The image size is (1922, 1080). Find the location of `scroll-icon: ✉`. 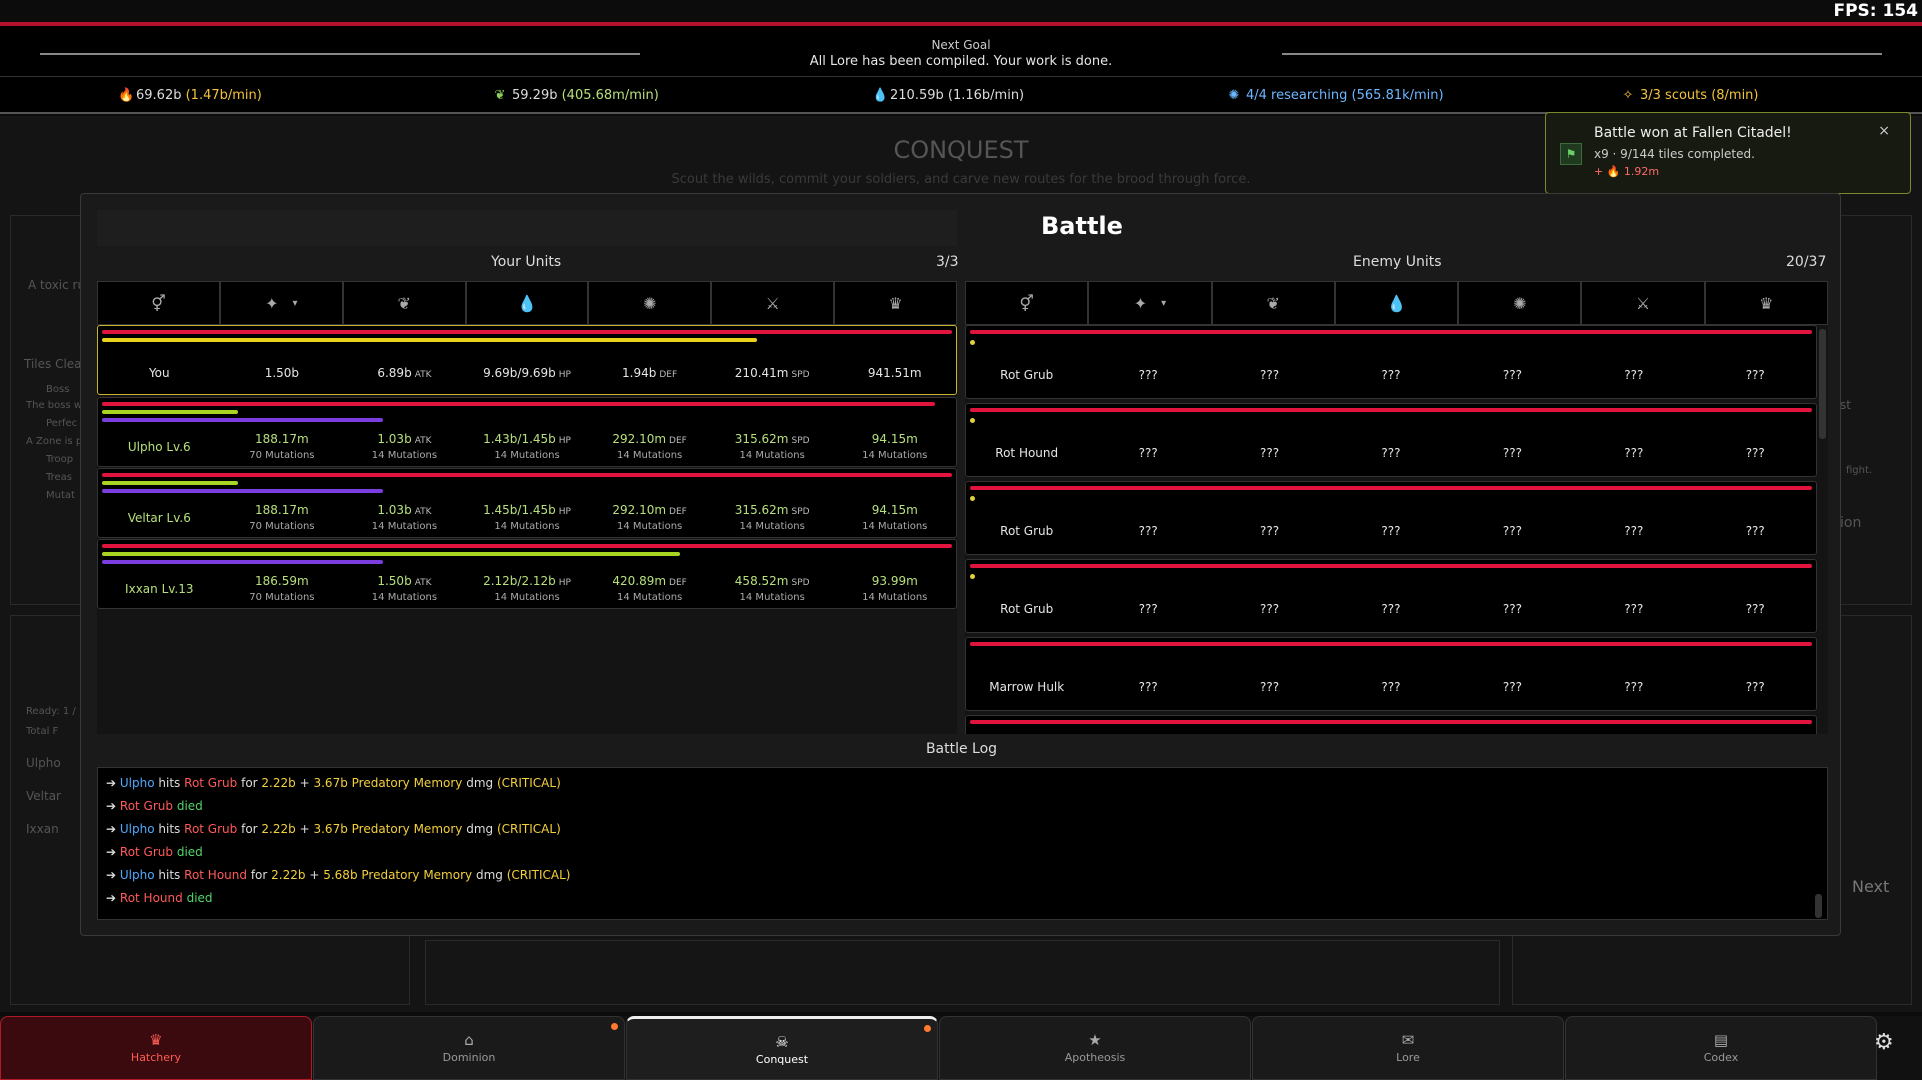

scroll-icon: ✉ is located at coordinates (1408, 1040).